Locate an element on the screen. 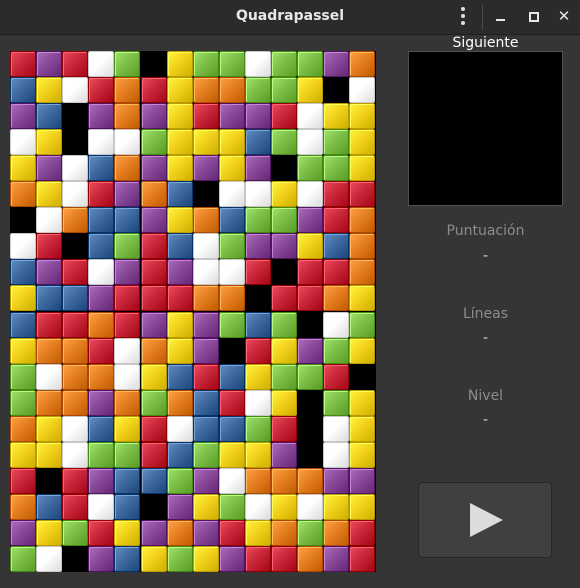 The image size is (580, 588). lines-label: Líneas is located at coordinates (485, 314).